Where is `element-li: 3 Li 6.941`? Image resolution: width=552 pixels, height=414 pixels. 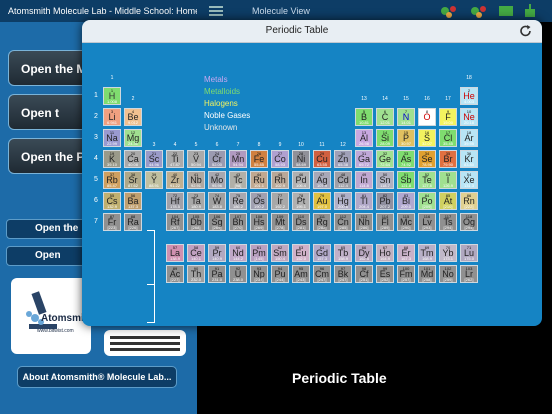
element-li: 3 Li 6.941 is located at coordinates (112, 117).